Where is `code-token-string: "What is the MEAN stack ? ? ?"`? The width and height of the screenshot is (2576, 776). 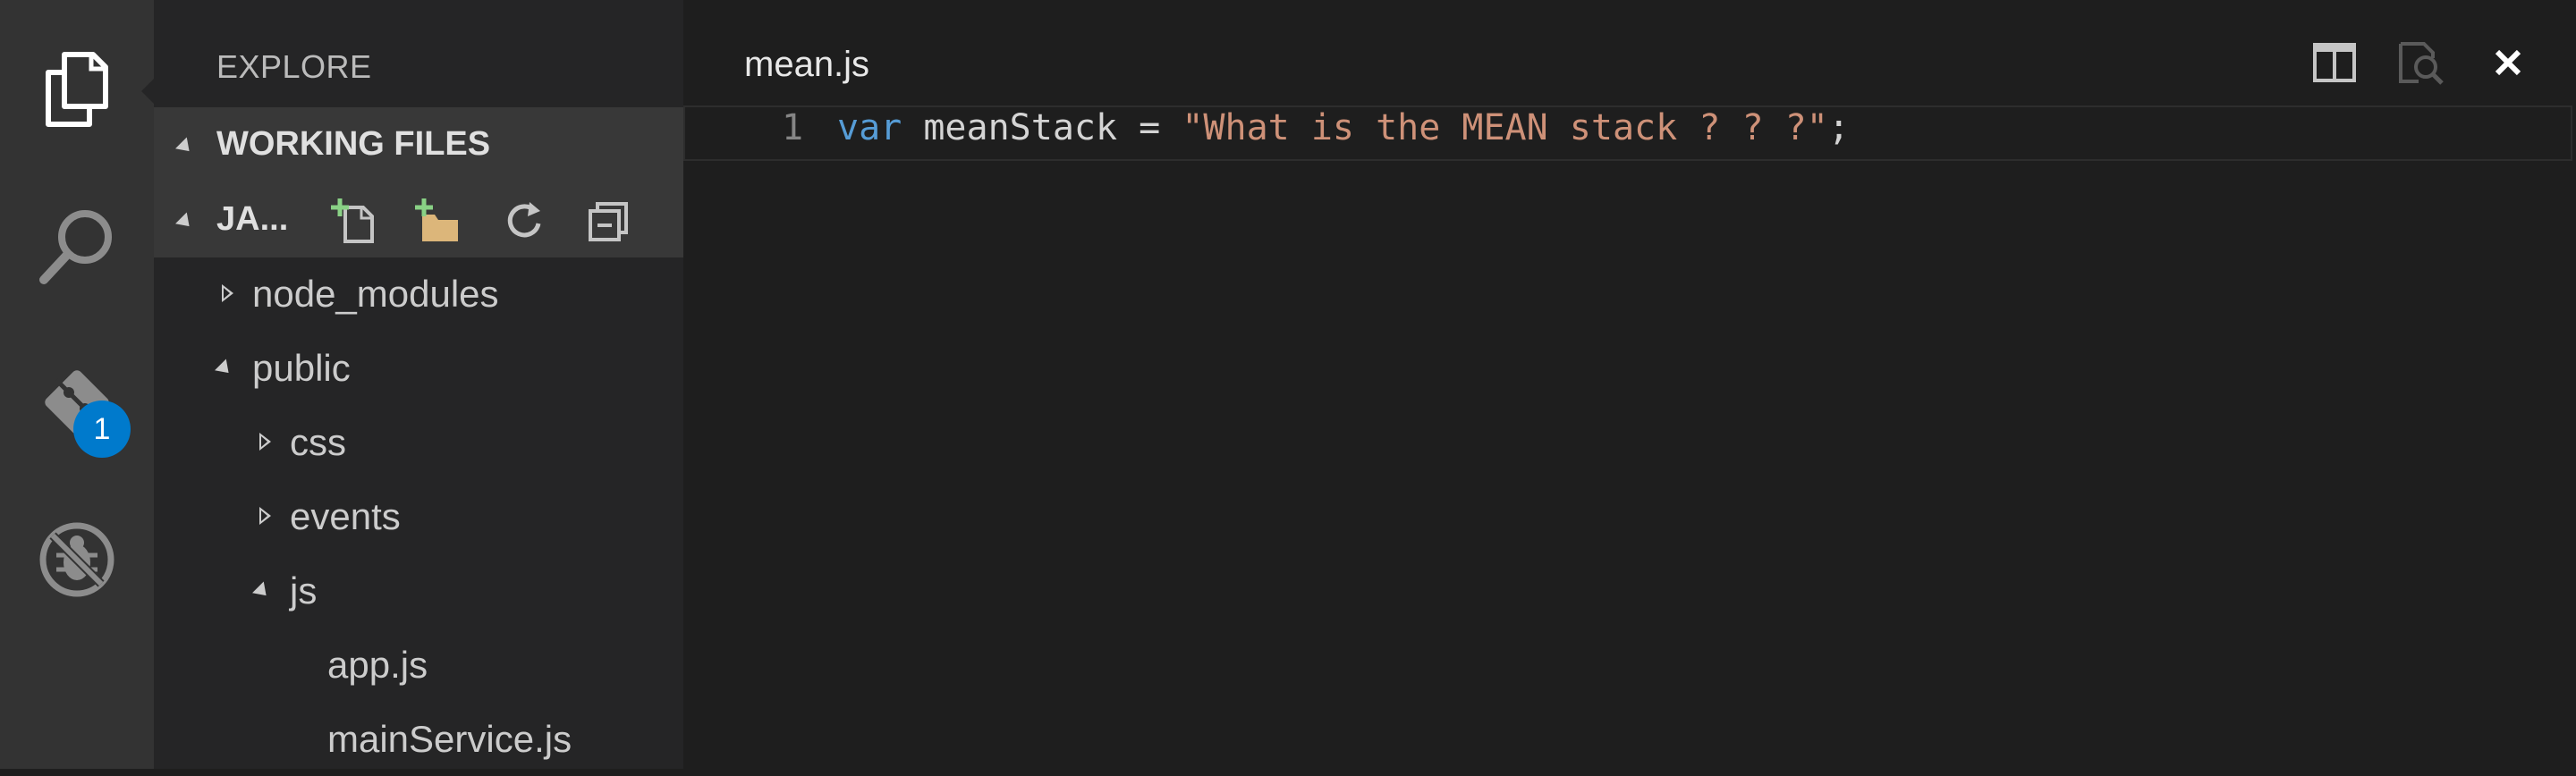
code-token-string: "What is the MEAN stack ? ? ?" is located at coordinates (1505, 128).